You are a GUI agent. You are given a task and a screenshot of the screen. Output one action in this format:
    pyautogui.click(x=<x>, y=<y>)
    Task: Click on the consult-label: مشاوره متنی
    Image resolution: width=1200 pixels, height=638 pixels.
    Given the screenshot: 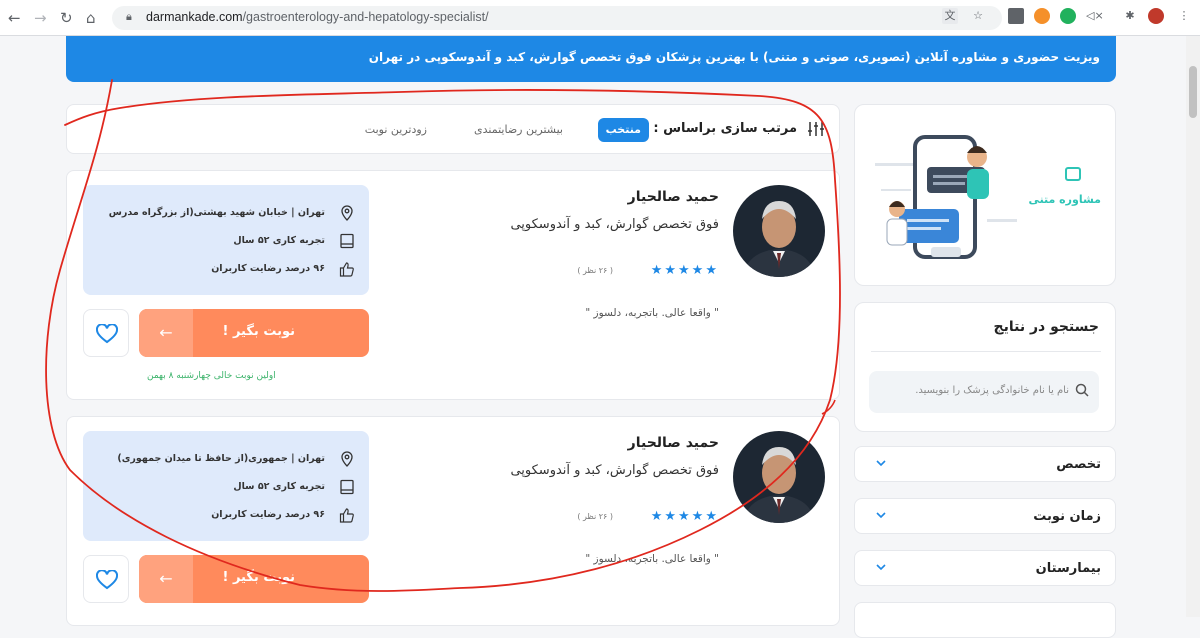 What is the action you would take?
    pyautogui.click(x=1064, y=199)
    